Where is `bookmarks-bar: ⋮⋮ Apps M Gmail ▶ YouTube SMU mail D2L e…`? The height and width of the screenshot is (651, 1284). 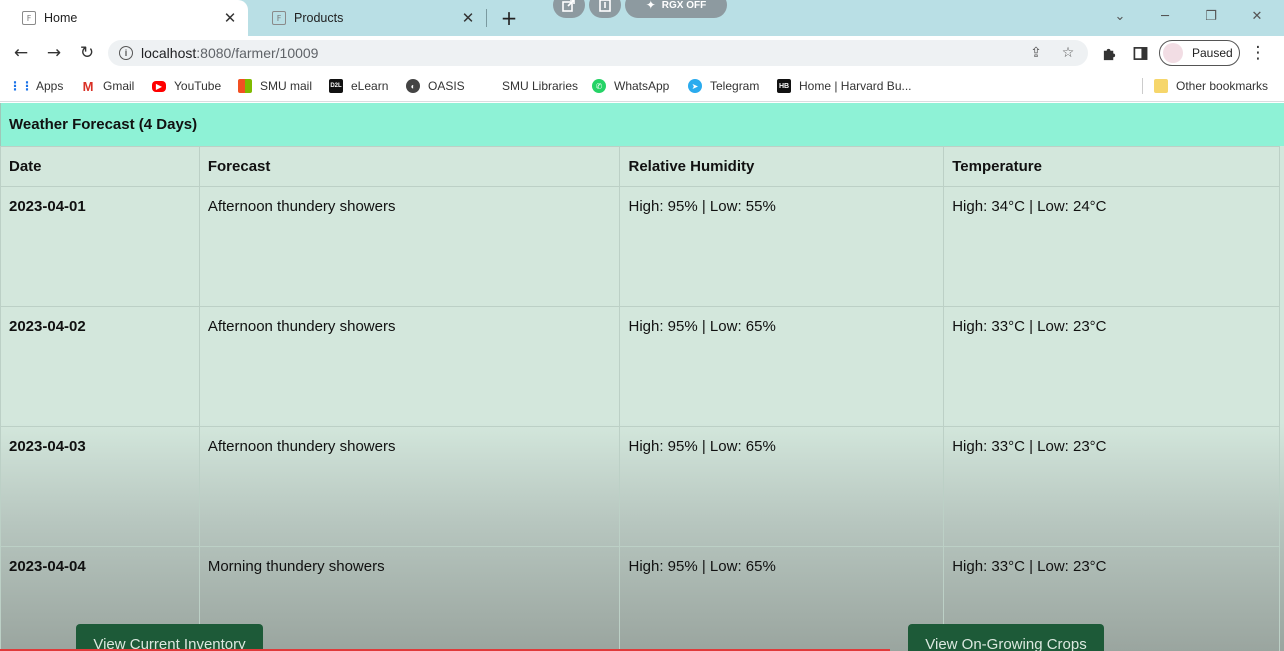 bookmarks-bar: ⋮⋮ Apps M Gmail ▶ YouTube SMU mail D2L e… is located at coordinates (642, 86).